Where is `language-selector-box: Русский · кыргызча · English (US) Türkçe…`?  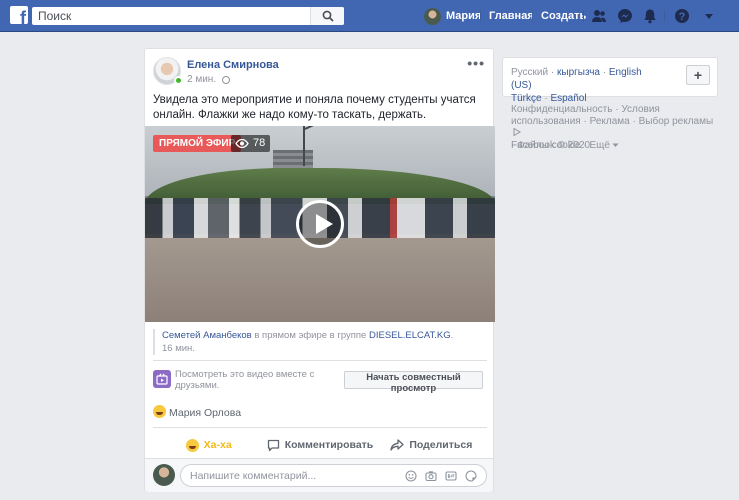
language-selector-box: Русский · кыргызча · English (US) Türkçe… is located at coordinates (610, 80).